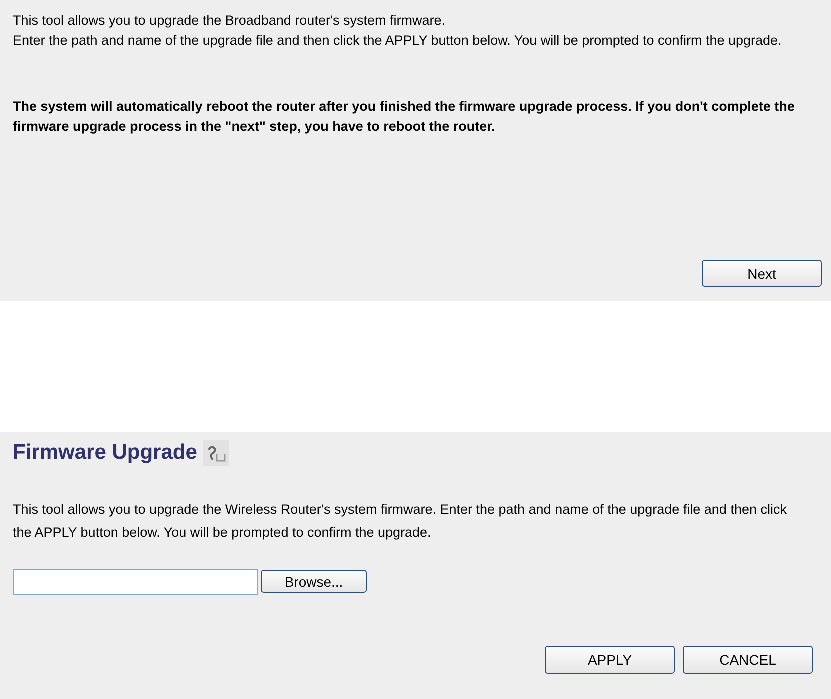 This screenshot has width=831, height=699. Describe the element at coordinates (762, 273) in the screenshot. I see `next-button: Next` at that location.